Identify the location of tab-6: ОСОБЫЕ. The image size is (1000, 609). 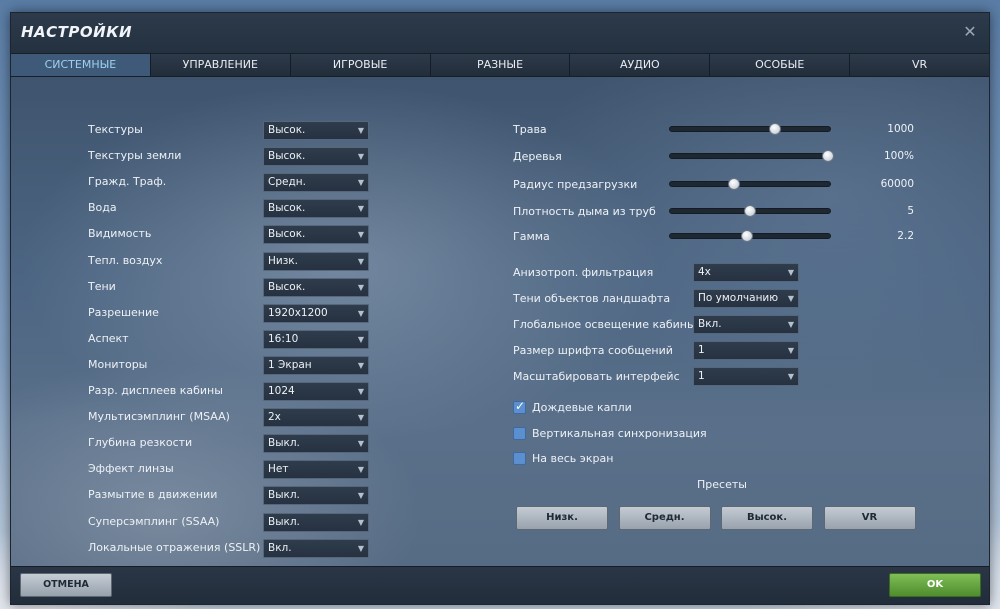
(779, 65).